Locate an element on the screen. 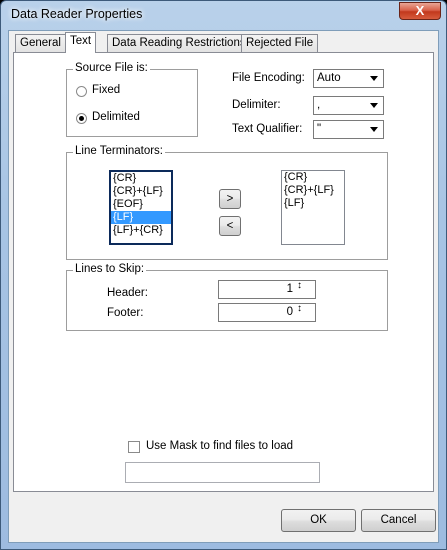  selected-terminators-list: {CR} {CR}+{LF} {LF} is located at coordinates (313, 207).